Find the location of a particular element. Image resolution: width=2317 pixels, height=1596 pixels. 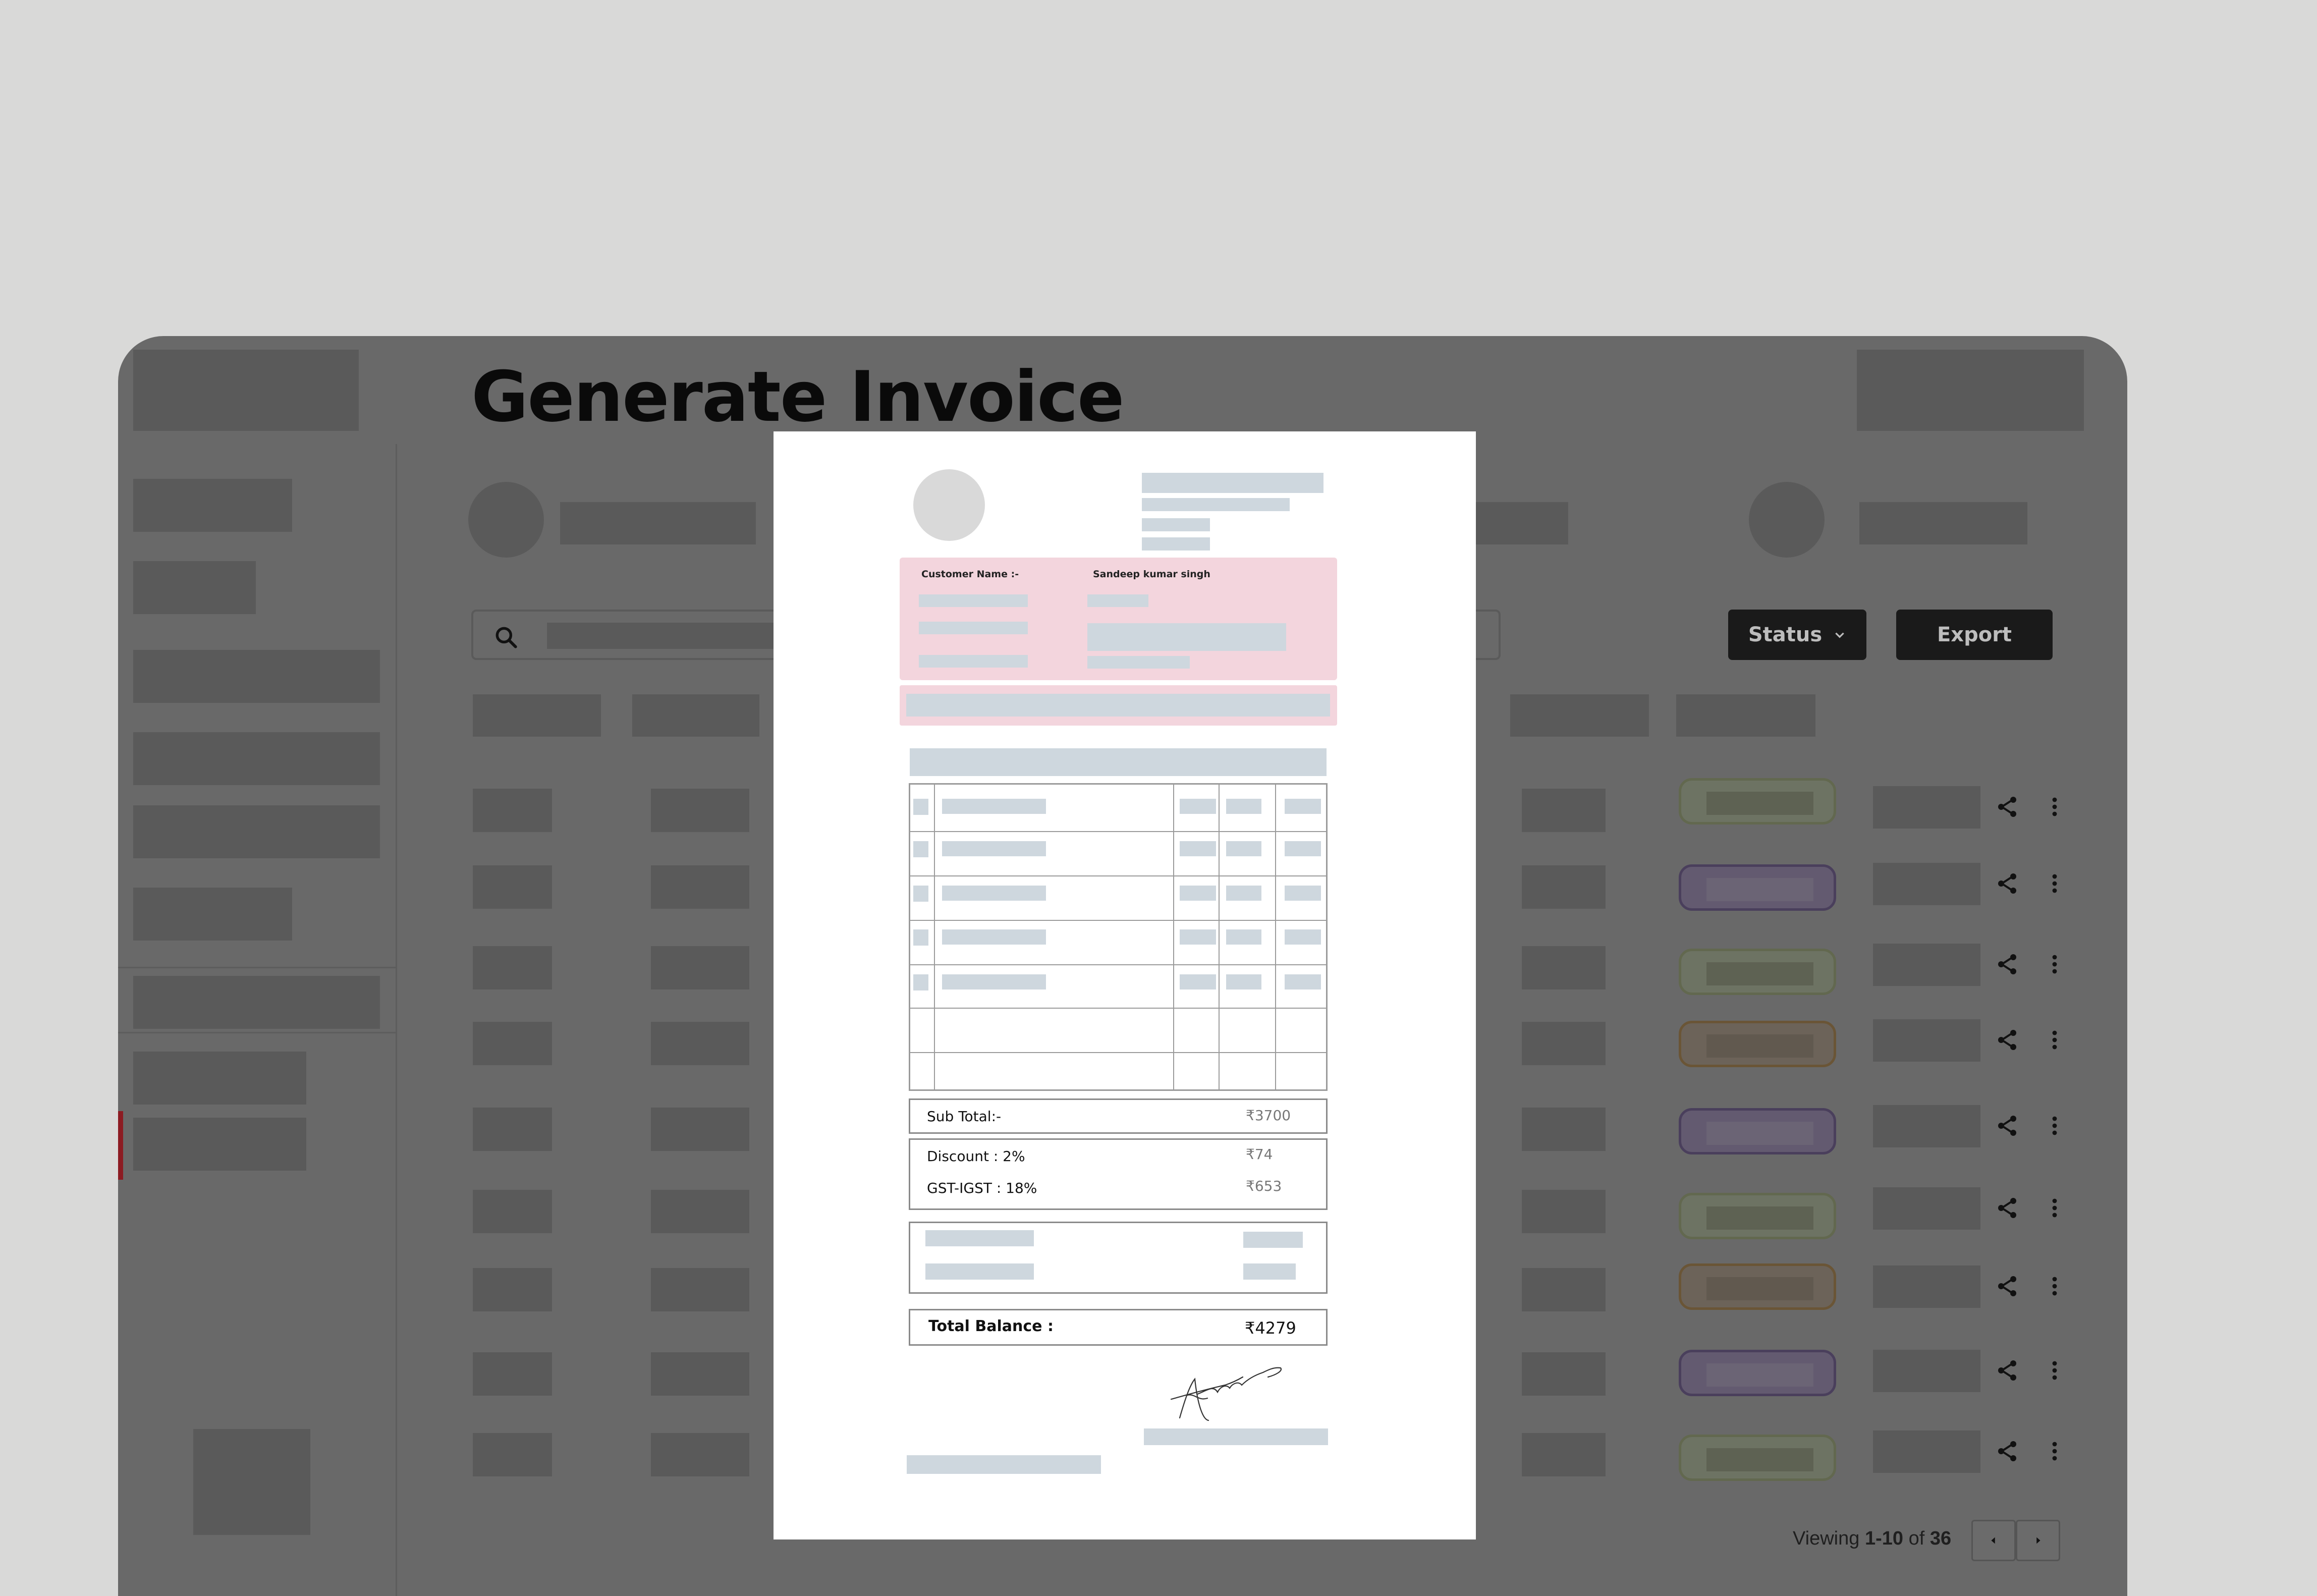

column-header is located at coordinates (1745, 715).